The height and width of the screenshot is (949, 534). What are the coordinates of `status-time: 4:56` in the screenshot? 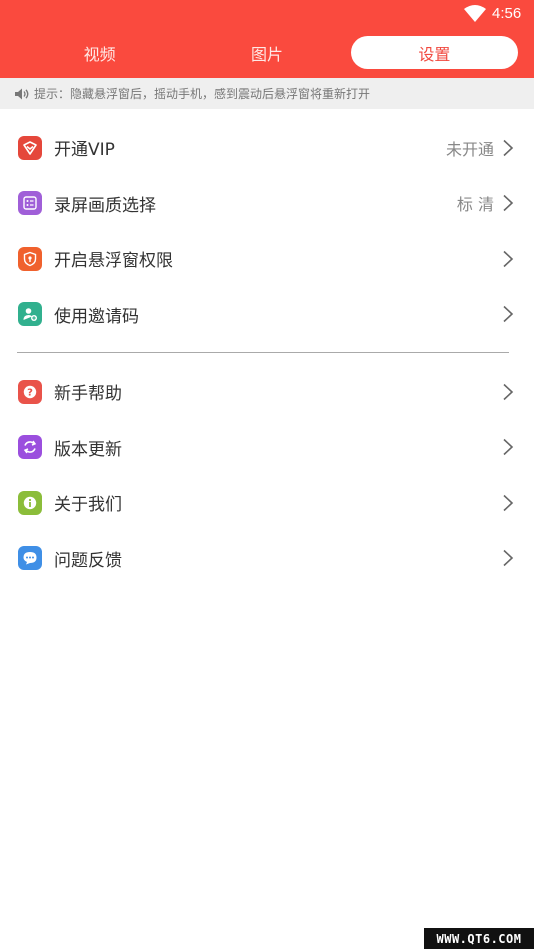 It's located at (507, 13).